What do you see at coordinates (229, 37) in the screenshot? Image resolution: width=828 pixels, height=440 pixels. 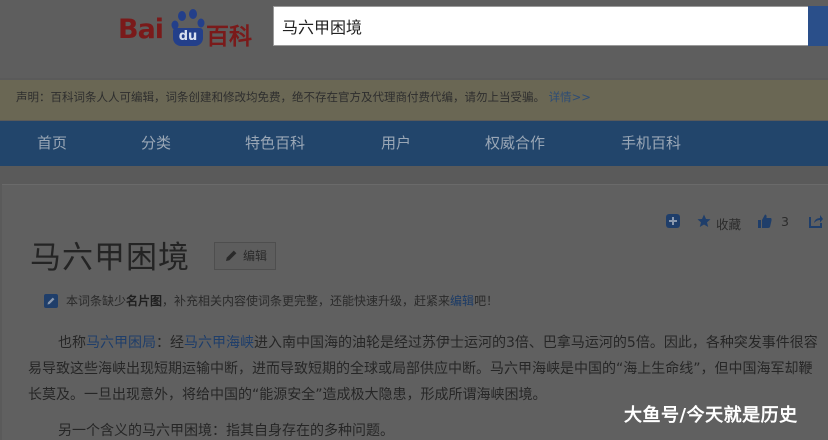 I see `logo-baike-text: 百科` at bounding box center [229, 37].